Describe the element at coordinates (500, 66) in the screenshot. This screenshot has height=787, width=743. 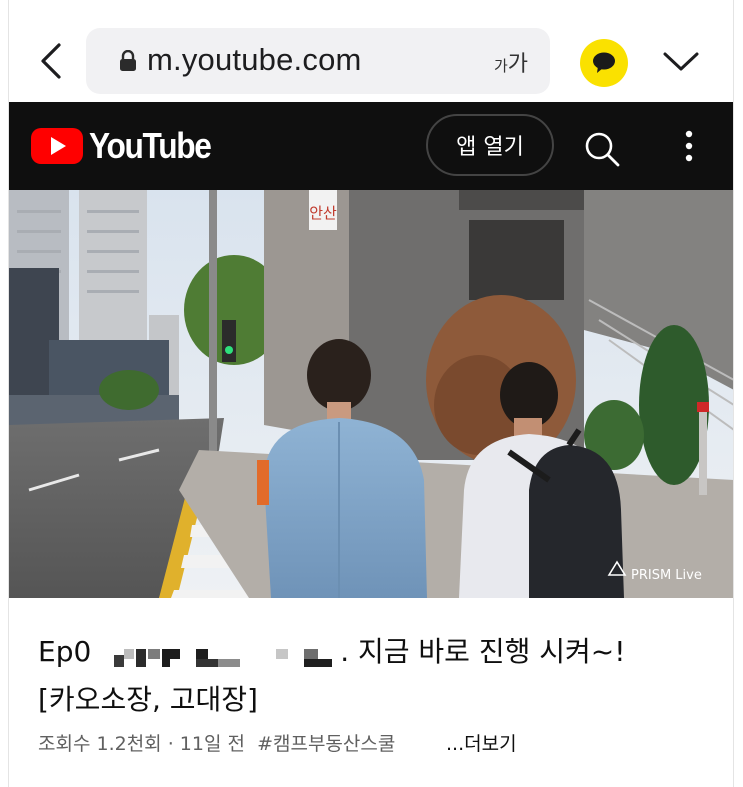
I see `text-size-small-label: 가` at that location.